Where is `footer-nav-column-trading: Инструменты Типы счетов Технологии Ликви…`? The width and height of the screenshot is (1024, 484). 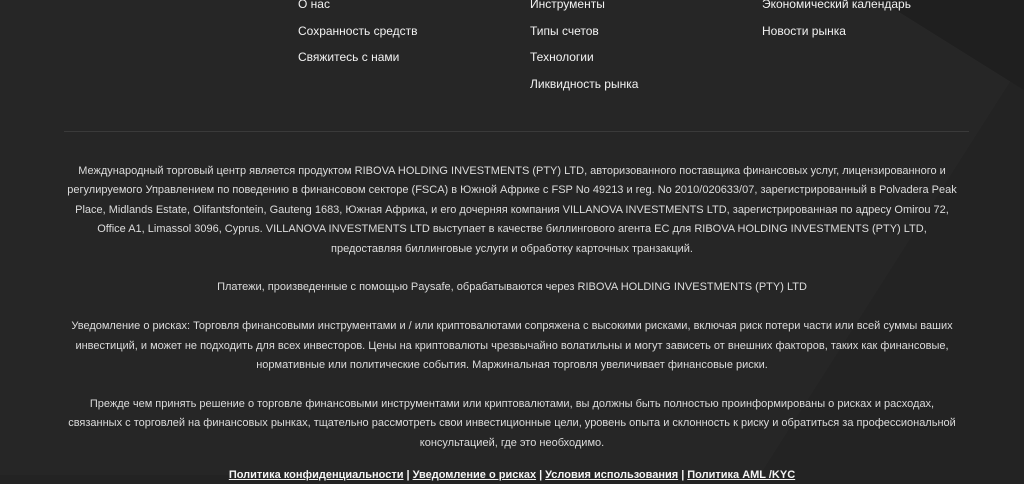
footer-nav-column-trading: Инструменты Типы счетов Технологии Ликви… is located at coordinates (584, 50).